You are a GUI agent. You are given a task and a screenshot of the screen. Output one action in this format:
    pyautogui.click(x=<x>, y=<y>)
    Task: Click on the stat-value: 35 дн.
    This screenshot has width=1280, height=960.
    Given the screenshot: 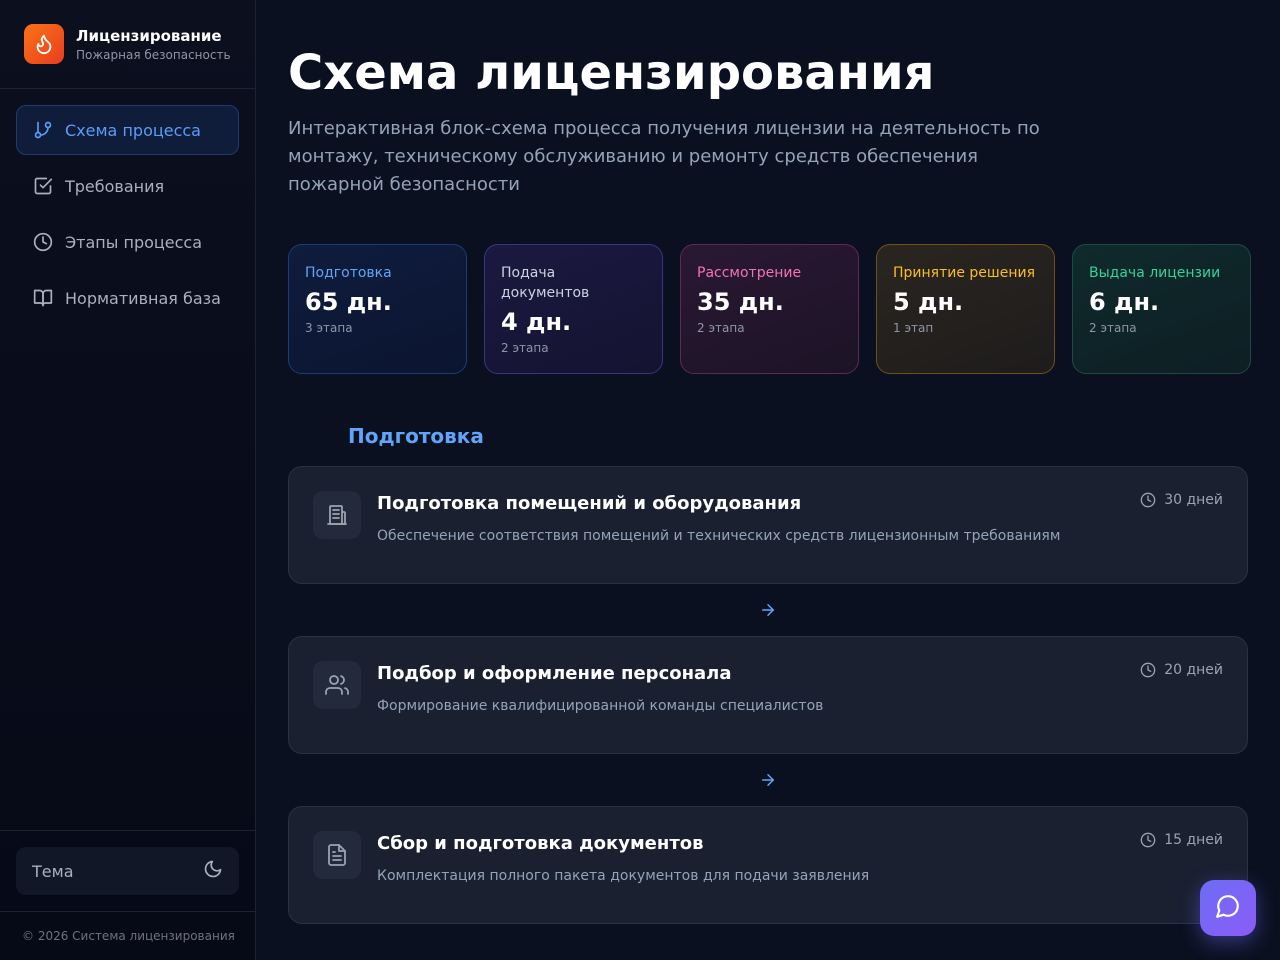 What is the action you would take?
    pyautogui.click(x=740, y=302)
    